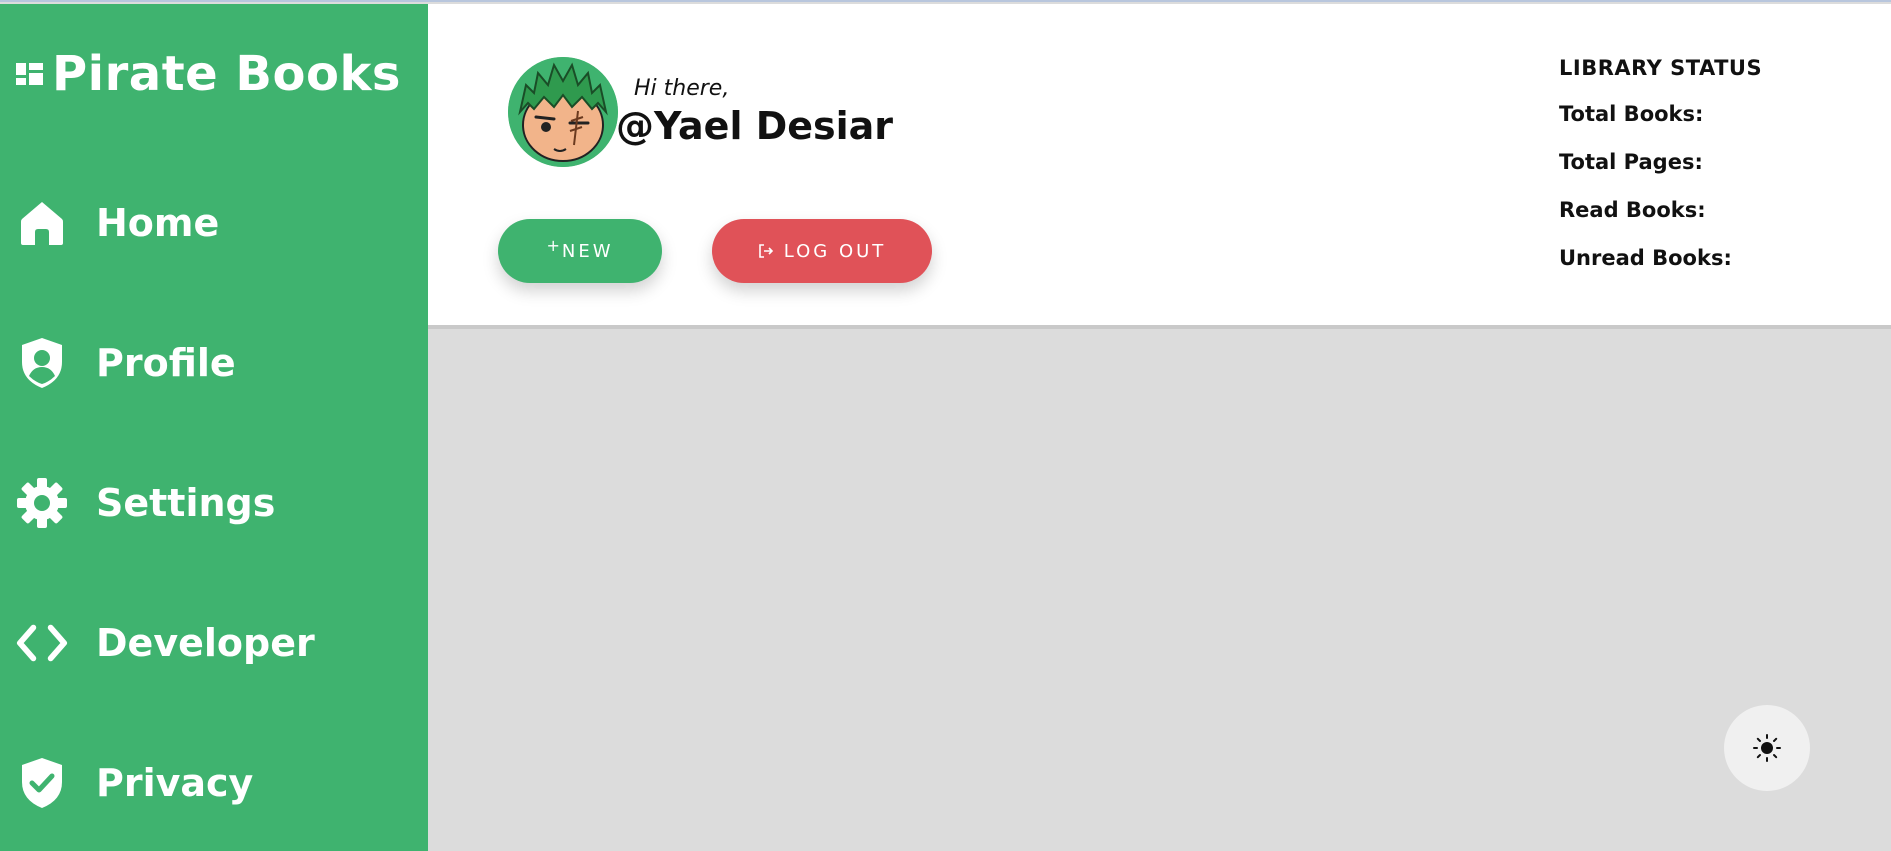  Describe the element at coordinates (166, 363) in the screenshot. I see `sidebar-item-label: Profile` at that location.